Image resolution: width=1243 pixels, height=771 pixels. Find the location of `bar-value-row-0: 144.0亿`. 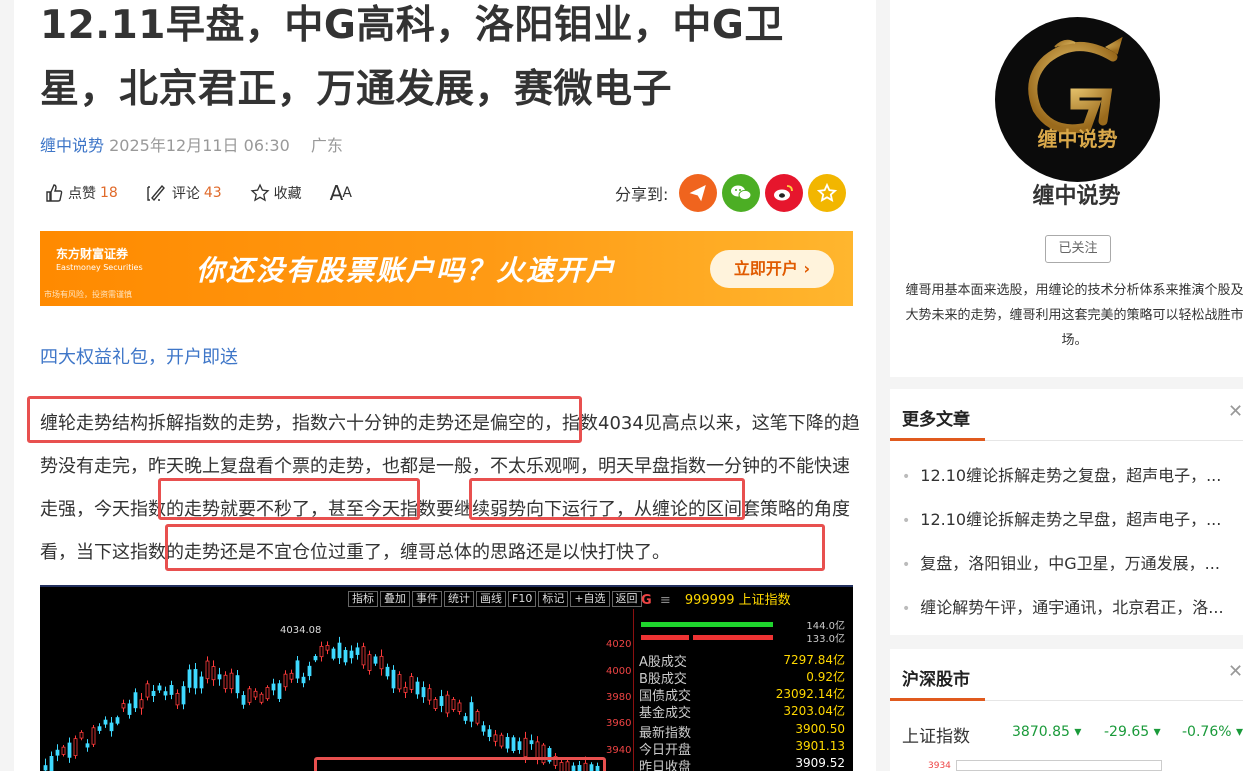

bar-value-row-0: 144.0亿 is located at coordinates (744, 624).